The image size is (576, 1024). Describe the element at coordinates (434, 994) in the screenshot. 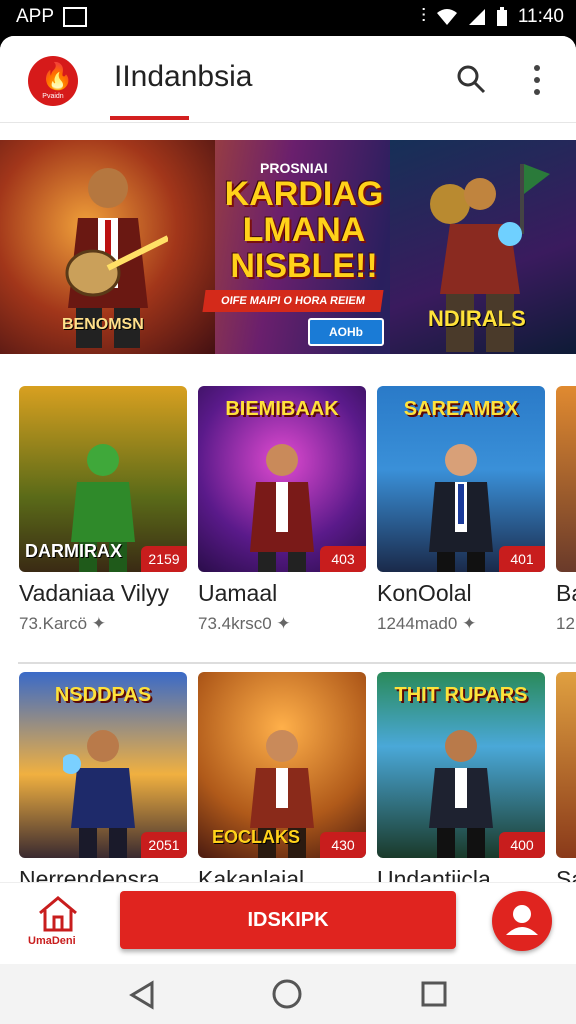

I see `recents-icon` at that location.